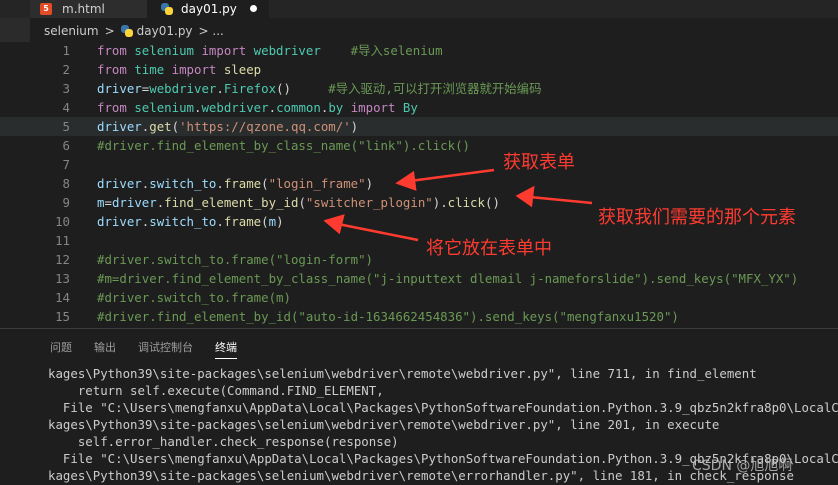 The height and width of the screenshot is (485, 838). I want to click on panel-tabs: 问题 输出 调试控制台 终端, so click(154, 349).